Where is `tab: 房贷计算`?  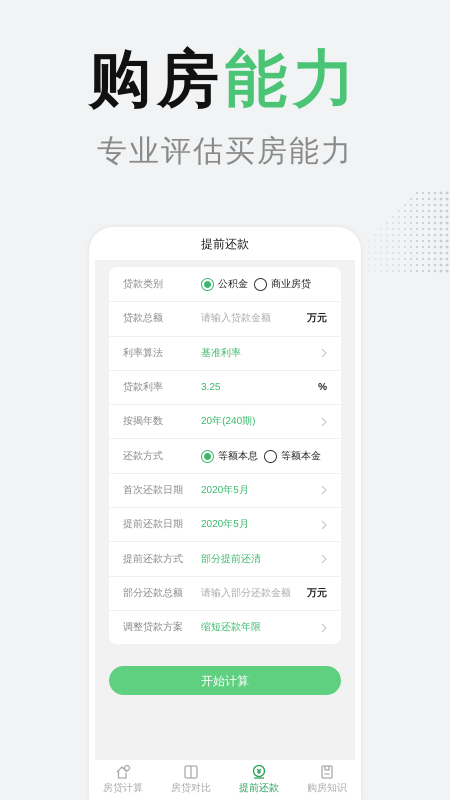 tab: 房贷计算 is located at coordinates (123, 780).